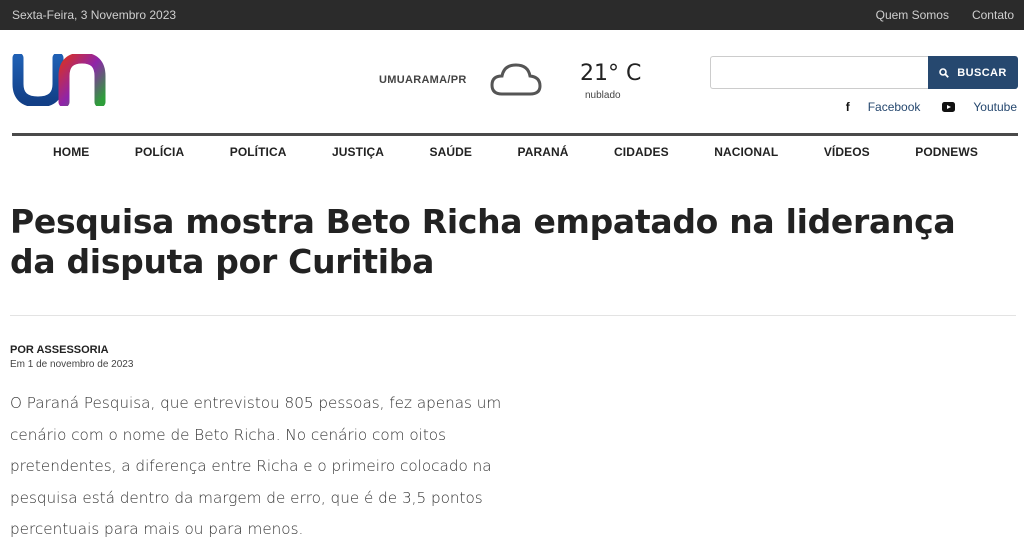  What do you see at coordinates (946, 152) in the screenshot?
I see `nav-item-podnews: PODNEWS` at bounding box center [946, 152].